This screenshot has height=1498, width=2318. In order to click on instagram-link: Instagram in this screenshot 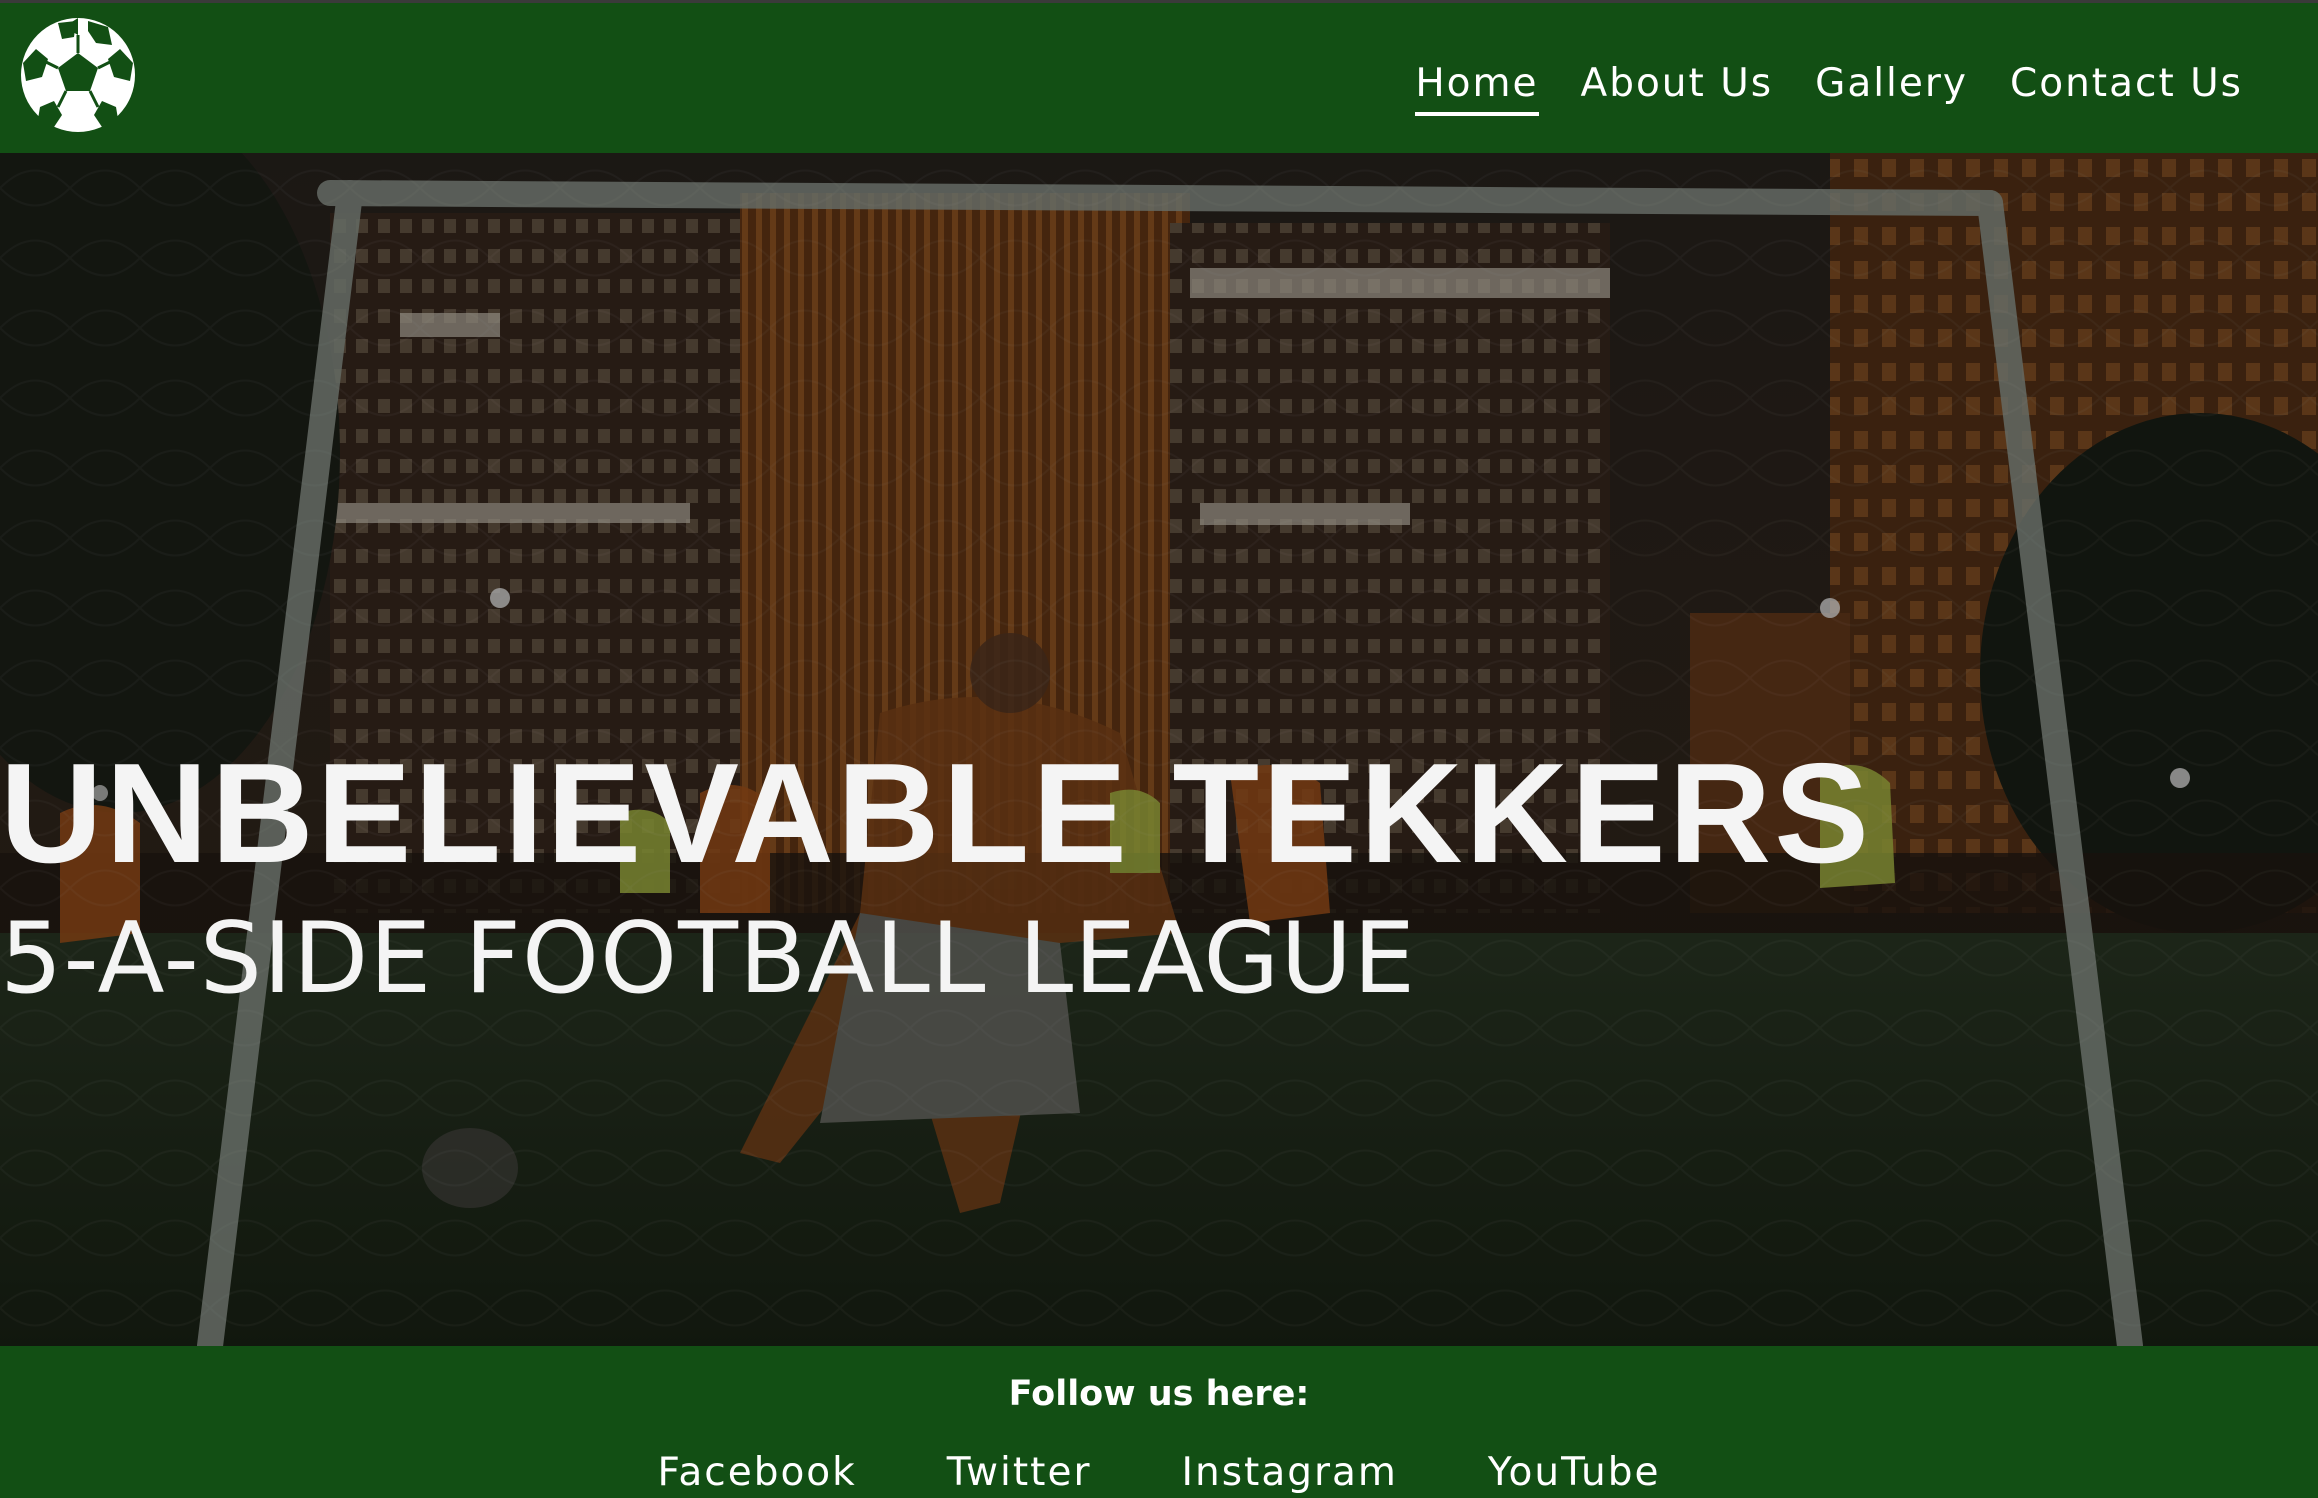, I will do `click(1289, 1472)`.